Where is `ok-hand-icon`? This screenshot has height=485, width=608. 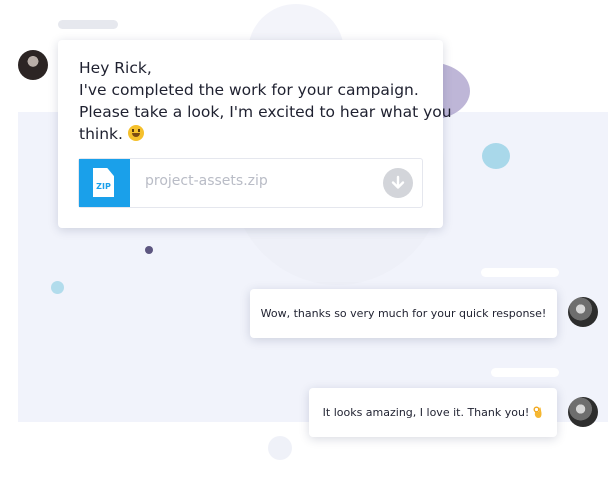 ok-hand-icon is located at coordinates (537, 412).